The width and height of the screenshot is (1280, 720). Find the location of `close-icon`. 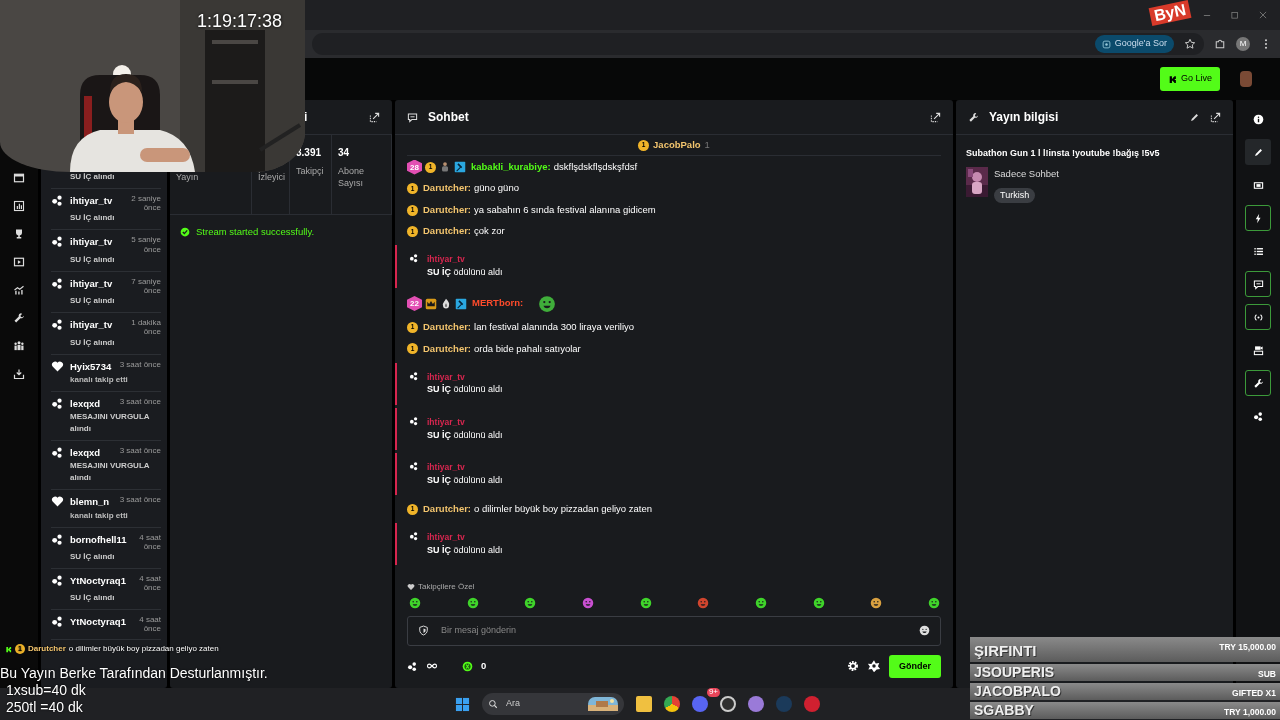

close-icon is located at coordinates (1263, 15).